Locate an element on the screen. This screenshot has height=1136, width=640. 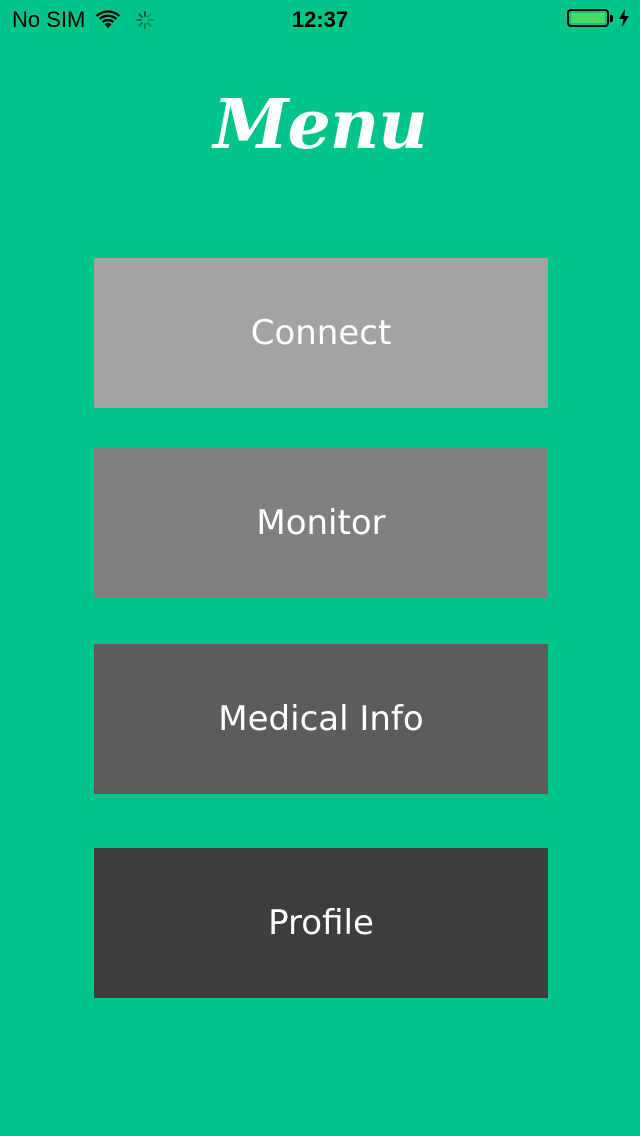
battery-body is located at coordinates (588, 18).